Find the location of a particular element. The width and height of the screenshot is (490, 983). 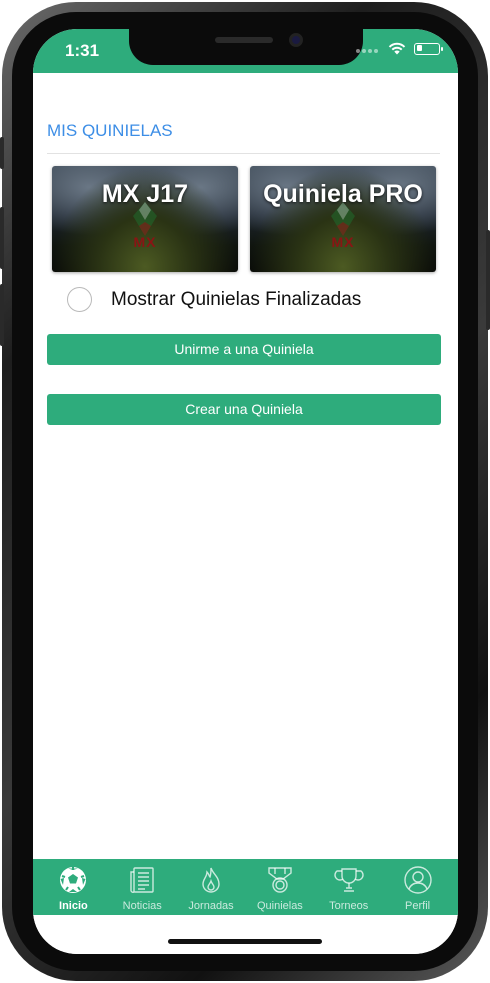

tab-torneos: Torneos is located at coordinates (349, 887).